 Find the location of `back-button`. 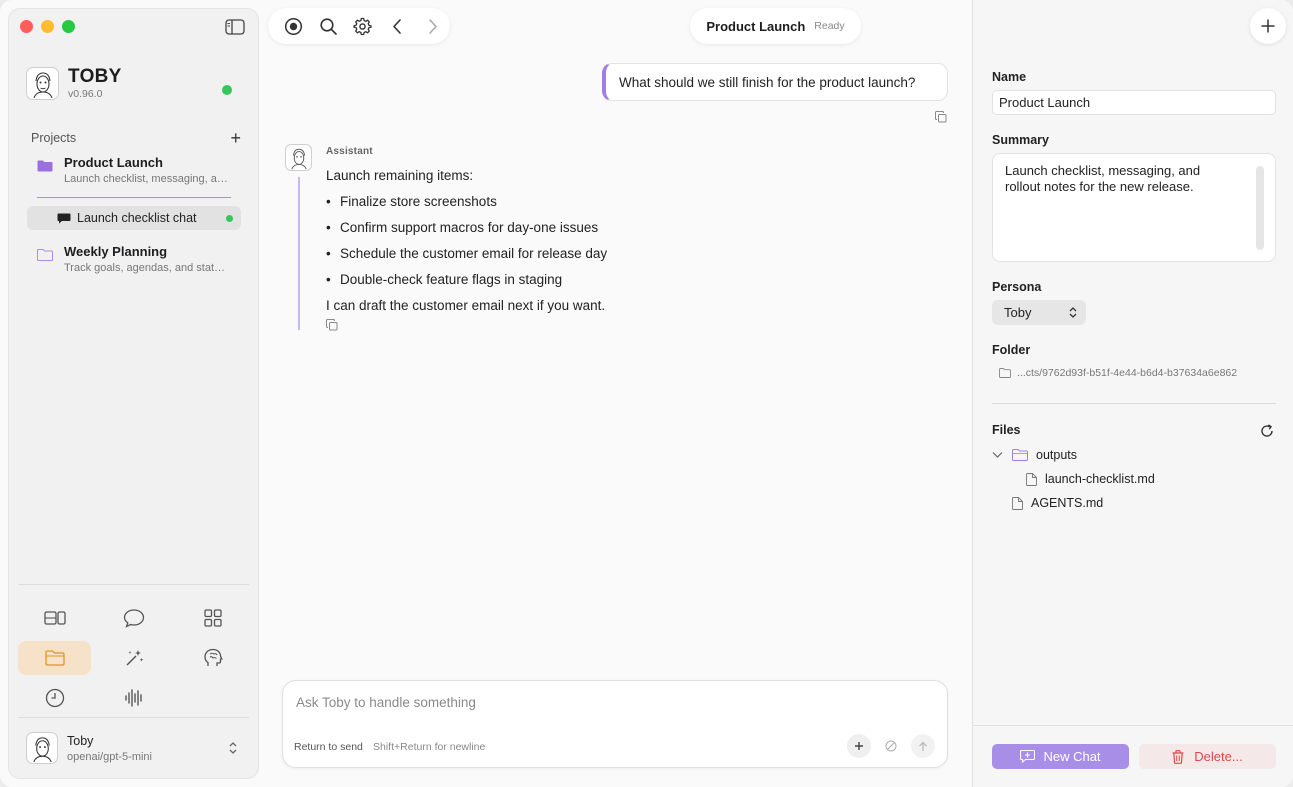

back-button is located at coordinates (397, 26).